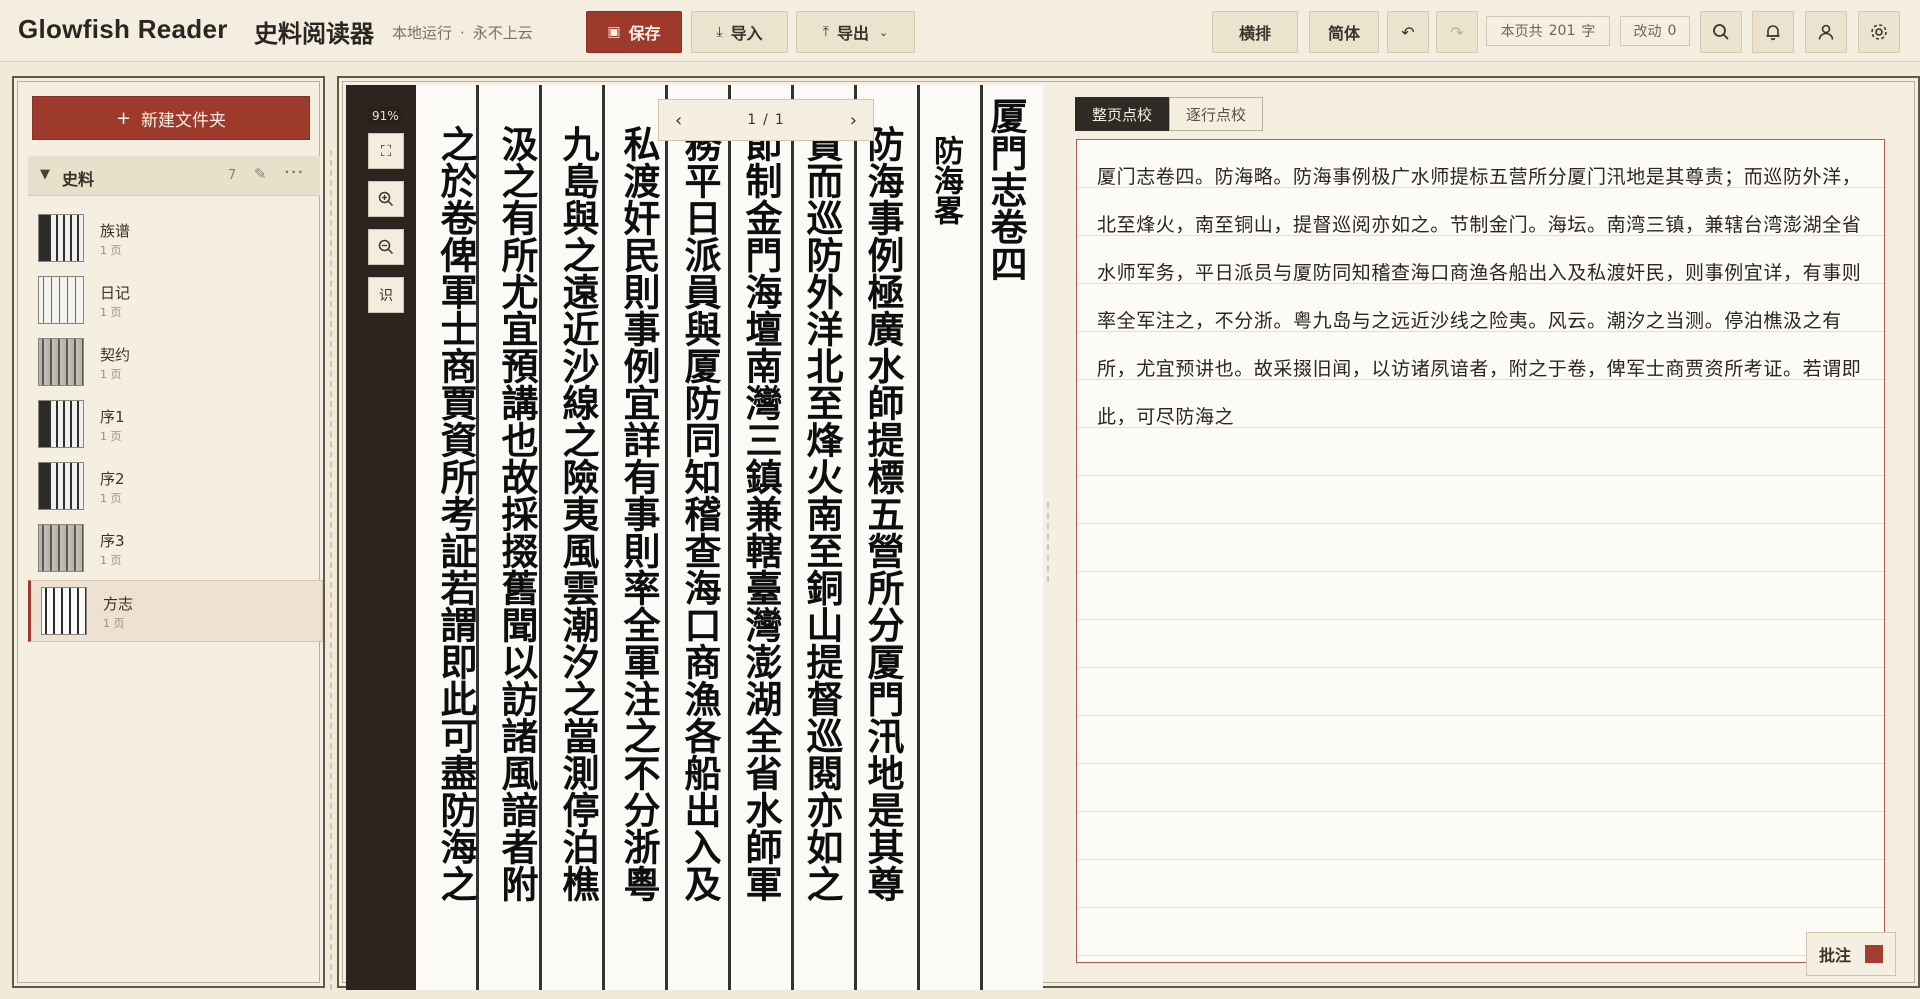 The image size is (1920, 999). I want to click on settings-button, so click(1879, 32).